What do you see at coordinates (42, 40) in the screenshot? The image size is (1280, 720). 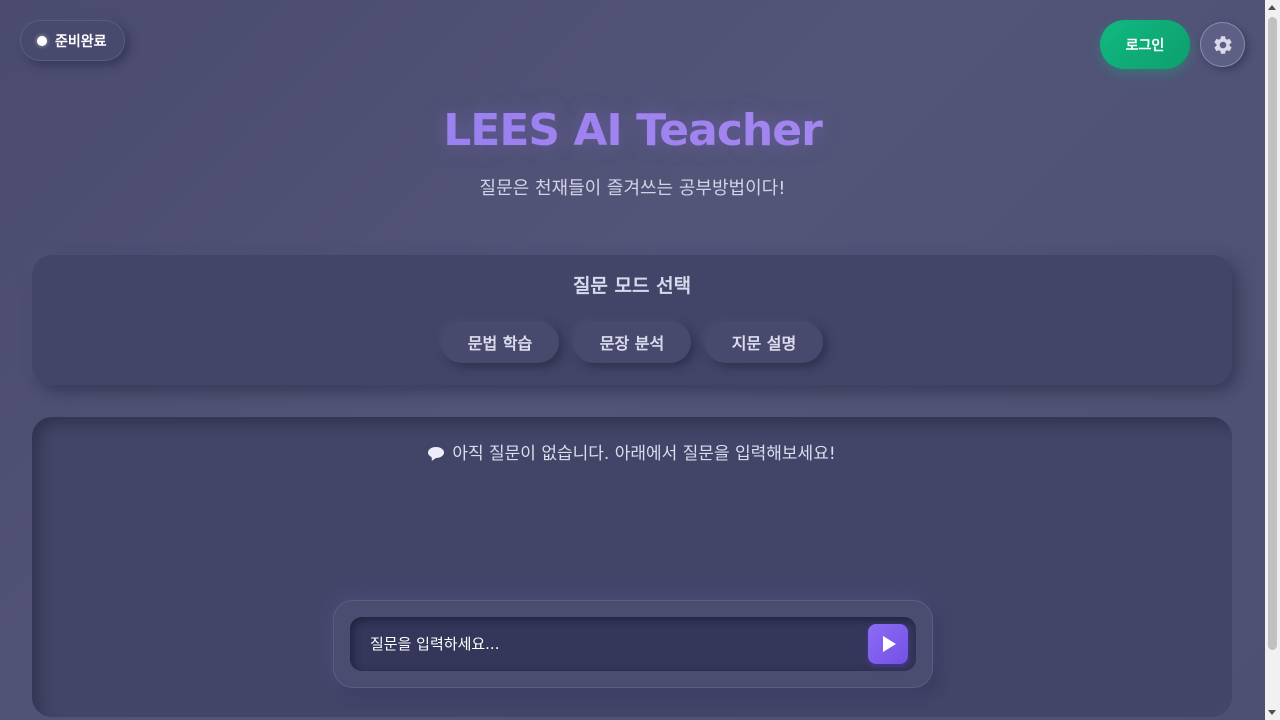 I see `status-dot-icon` at bounding box center [42, 40].